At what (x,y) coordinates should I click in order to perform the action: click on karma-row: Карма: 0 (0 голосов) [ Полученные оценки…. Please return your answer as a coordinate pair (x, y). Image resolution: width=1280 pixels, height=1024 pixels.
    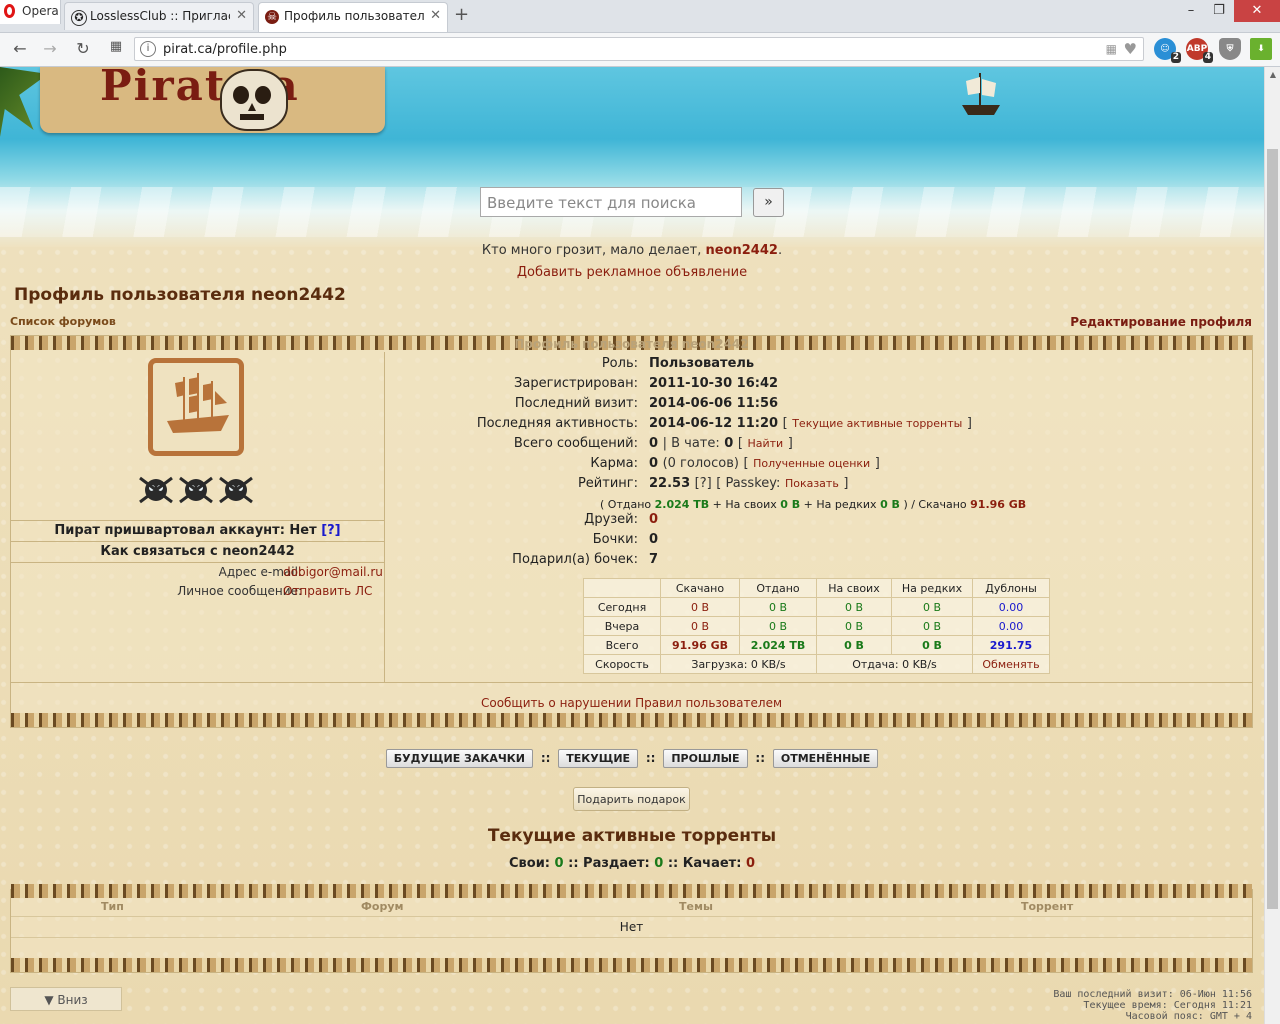
    Looking at the image, I should click on (818, 464).